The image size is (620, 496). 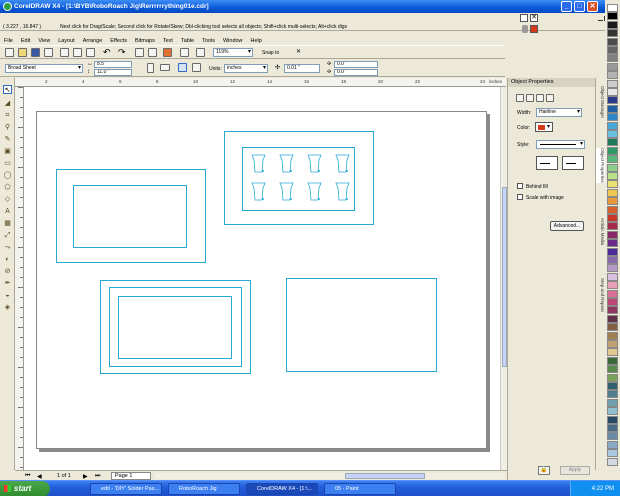 What do you see at coordinates (27, 476) in the screenshot?
I see `first-page-icon: ⏮` at bounding box center [27, 476].